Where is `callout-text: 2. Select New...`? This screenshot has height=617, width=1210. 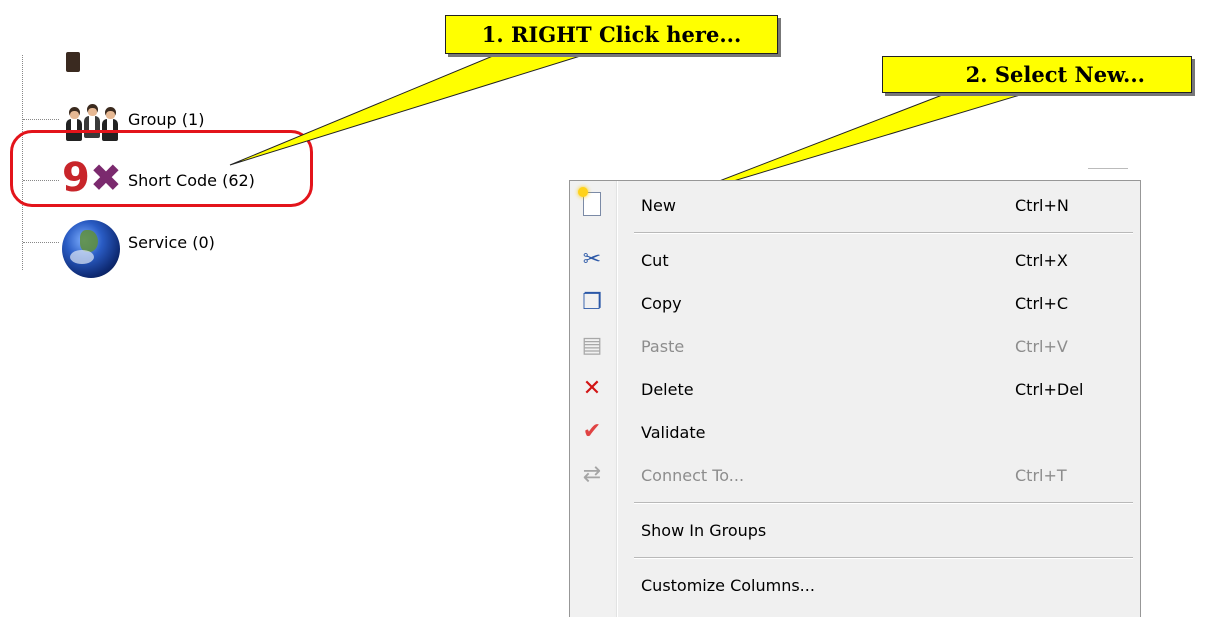
callout-text: 2. Select New... is located at coordinates (1055, 74).